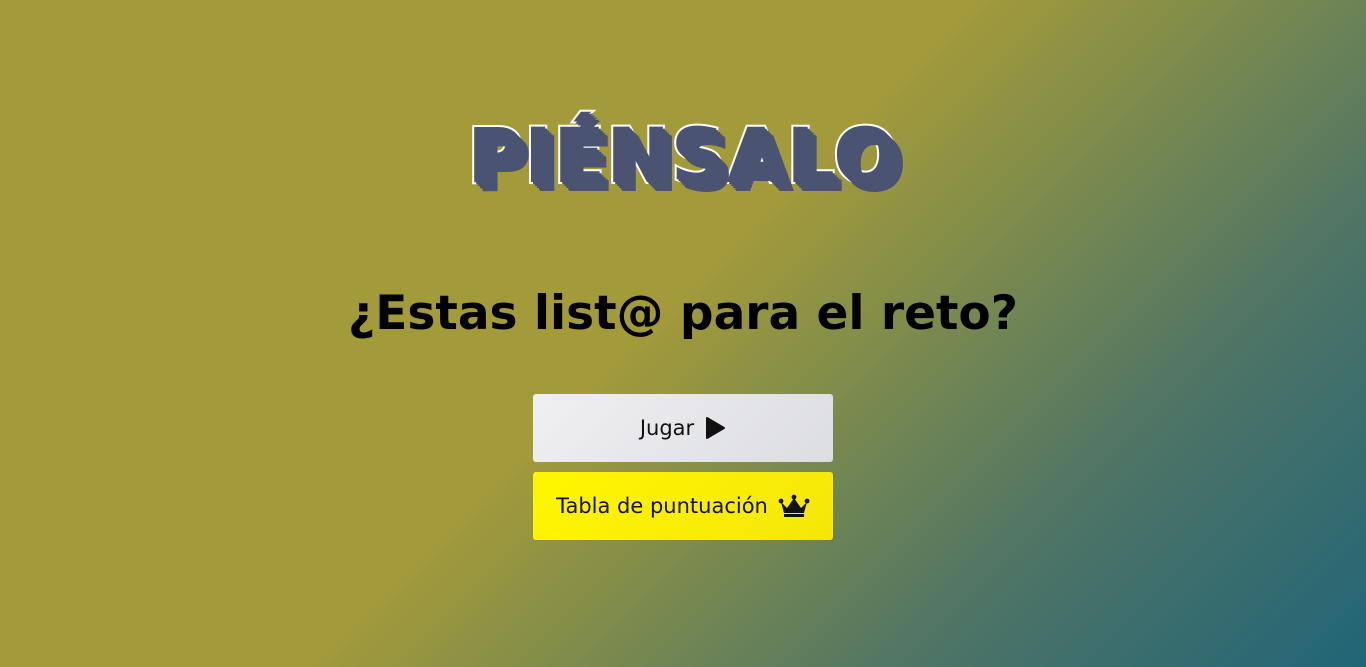 This screenshot has width=1366, height=667. What do you see at coordinates (683, 313) in the screenshot?
I see `page-headline: ¿Estas list@ para el reto?` at bounding box center [683, 313].